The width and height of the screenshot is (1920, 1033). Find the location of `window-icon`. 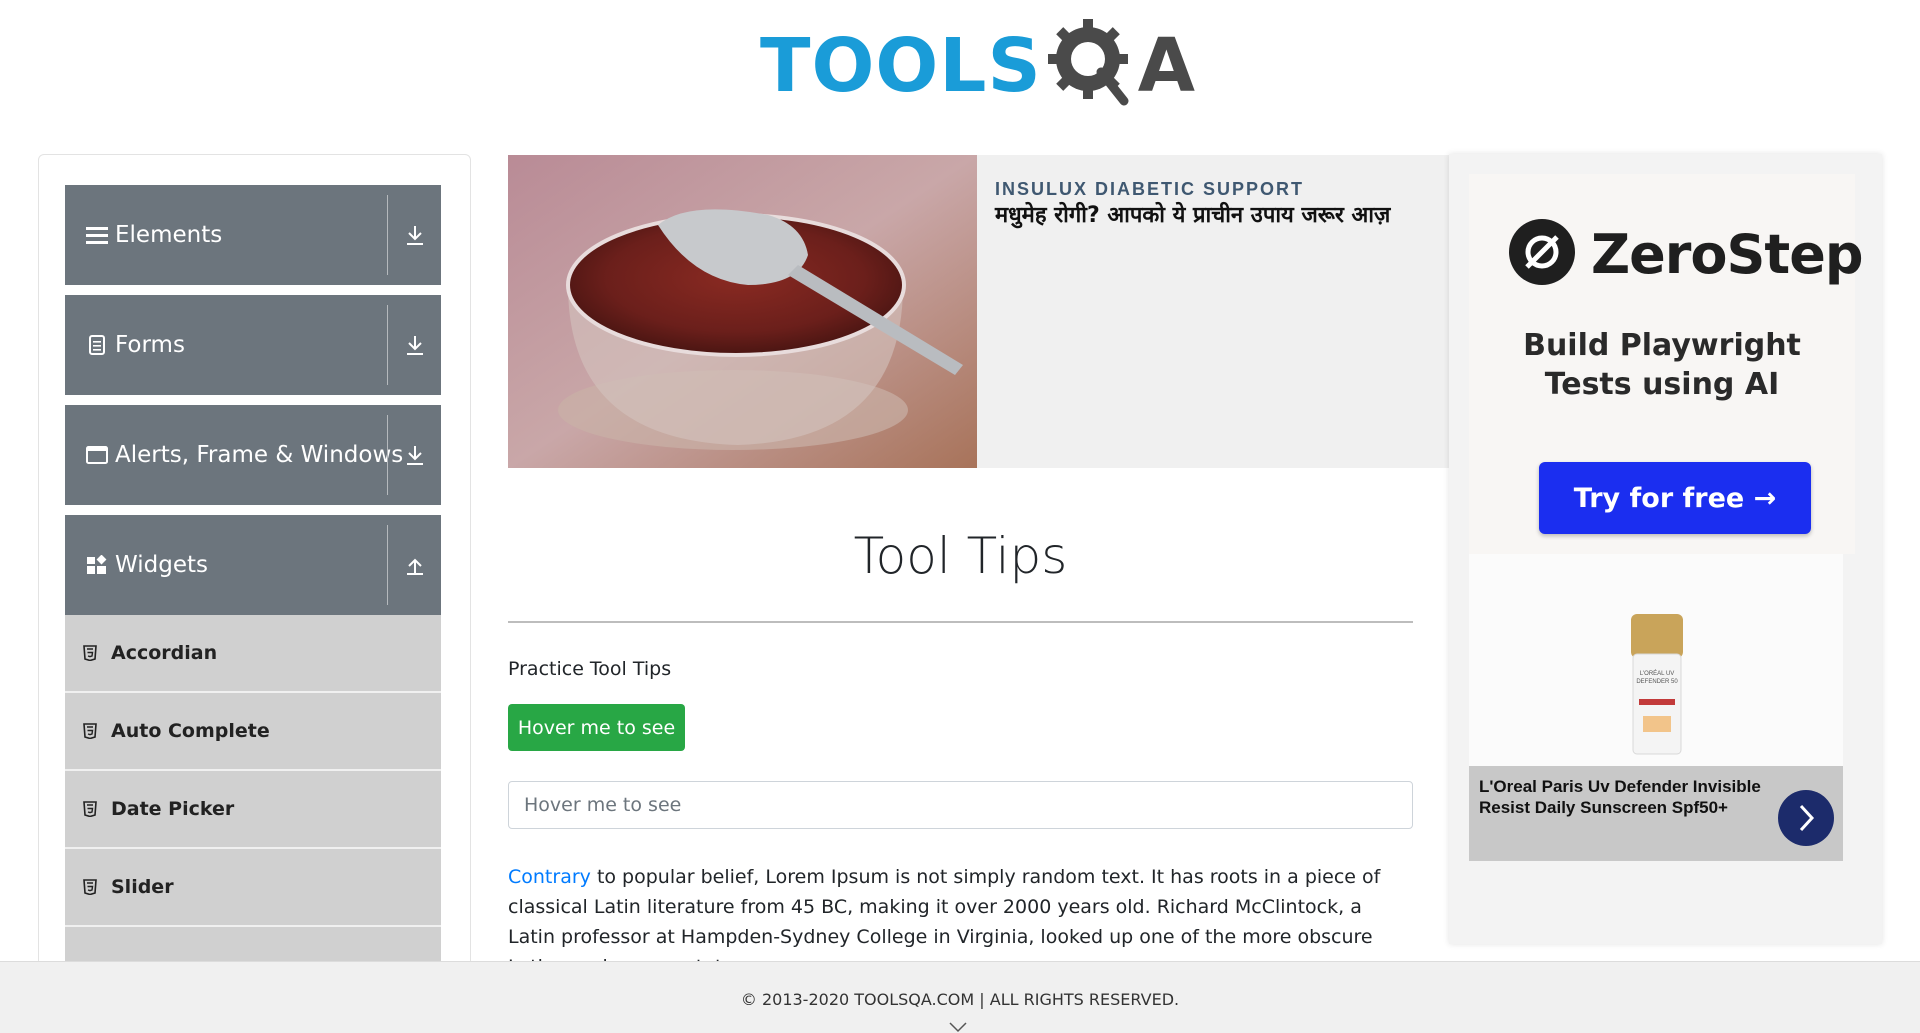

window-icon is located at coordinates (97, 455).